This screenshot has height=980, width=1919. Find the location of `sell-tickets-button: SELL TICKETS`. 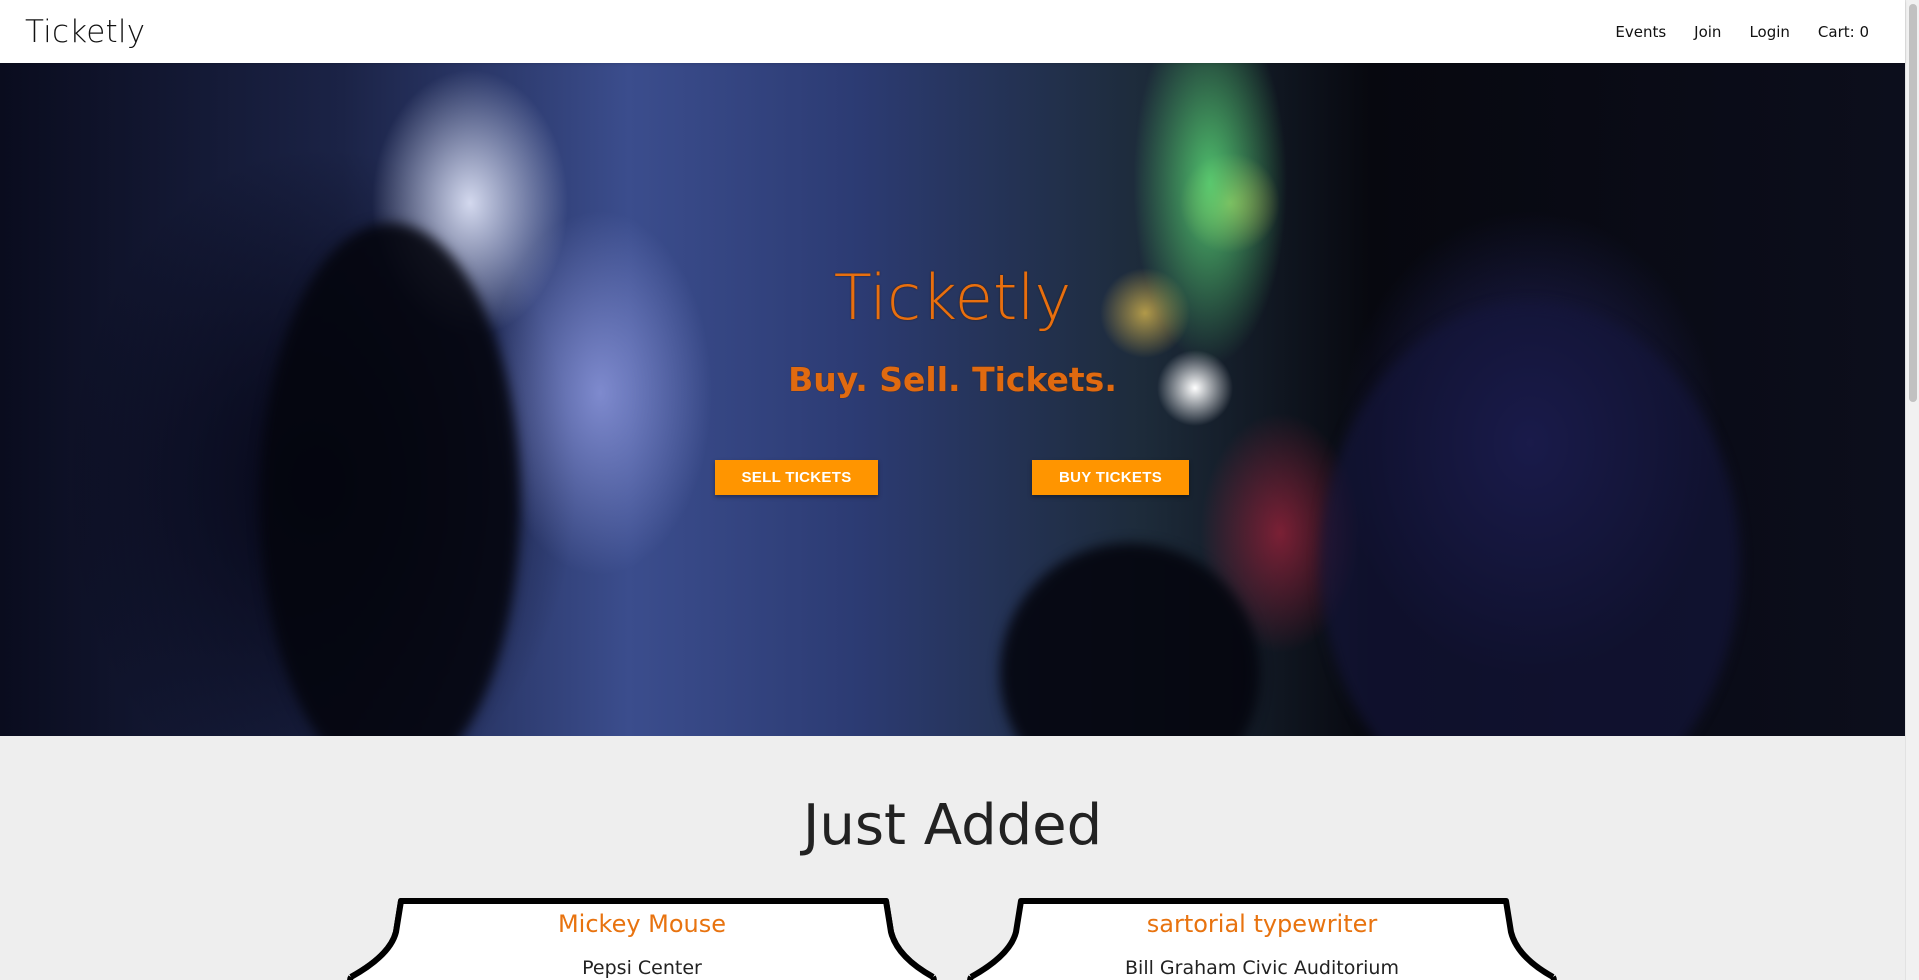

sell-tickets-button: SELL TICKETS is located at coordinates (796, 477).